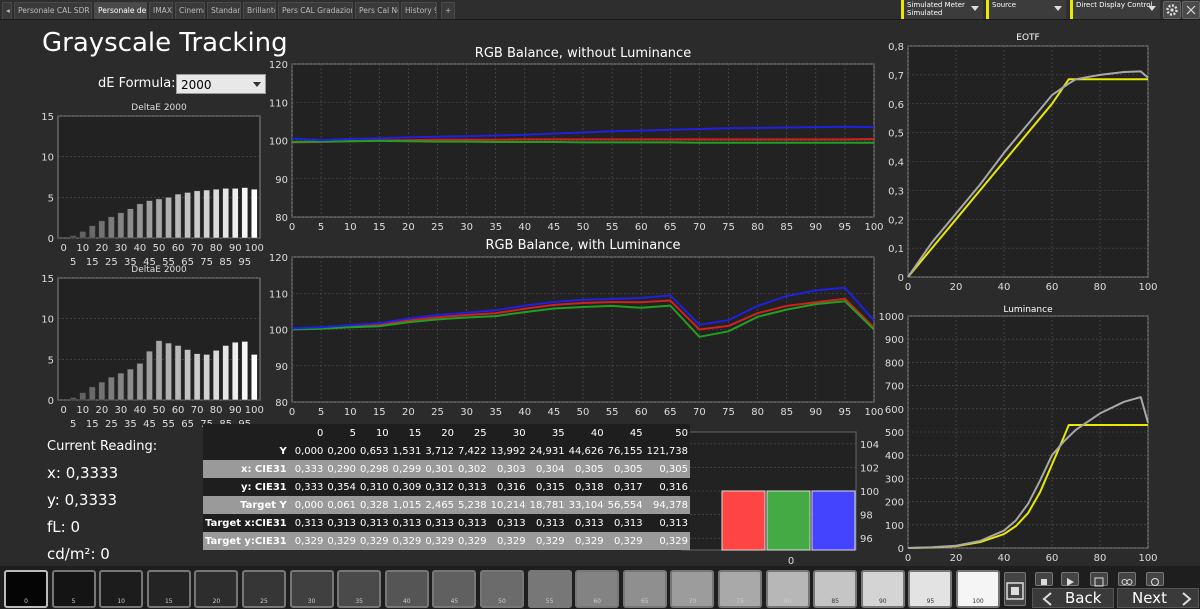 This screenshot has height=609, width=1200. Describe the element at coordinates (406, 601) in the screenshot. I see `swatch-label: 40` at that location.